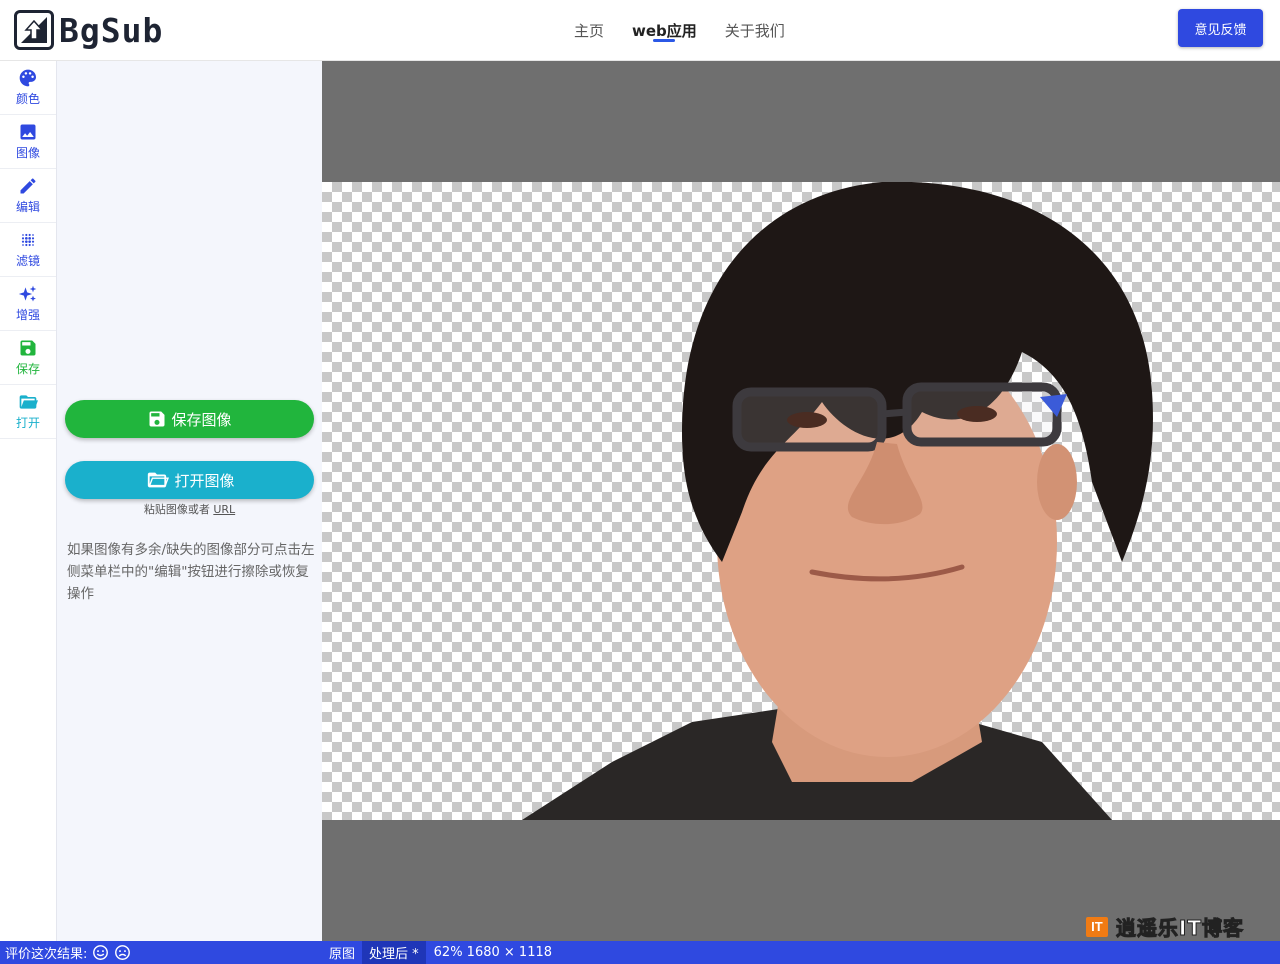  I want to click on main-nav: 主页 web应用 关于我们, so click(679, 30).